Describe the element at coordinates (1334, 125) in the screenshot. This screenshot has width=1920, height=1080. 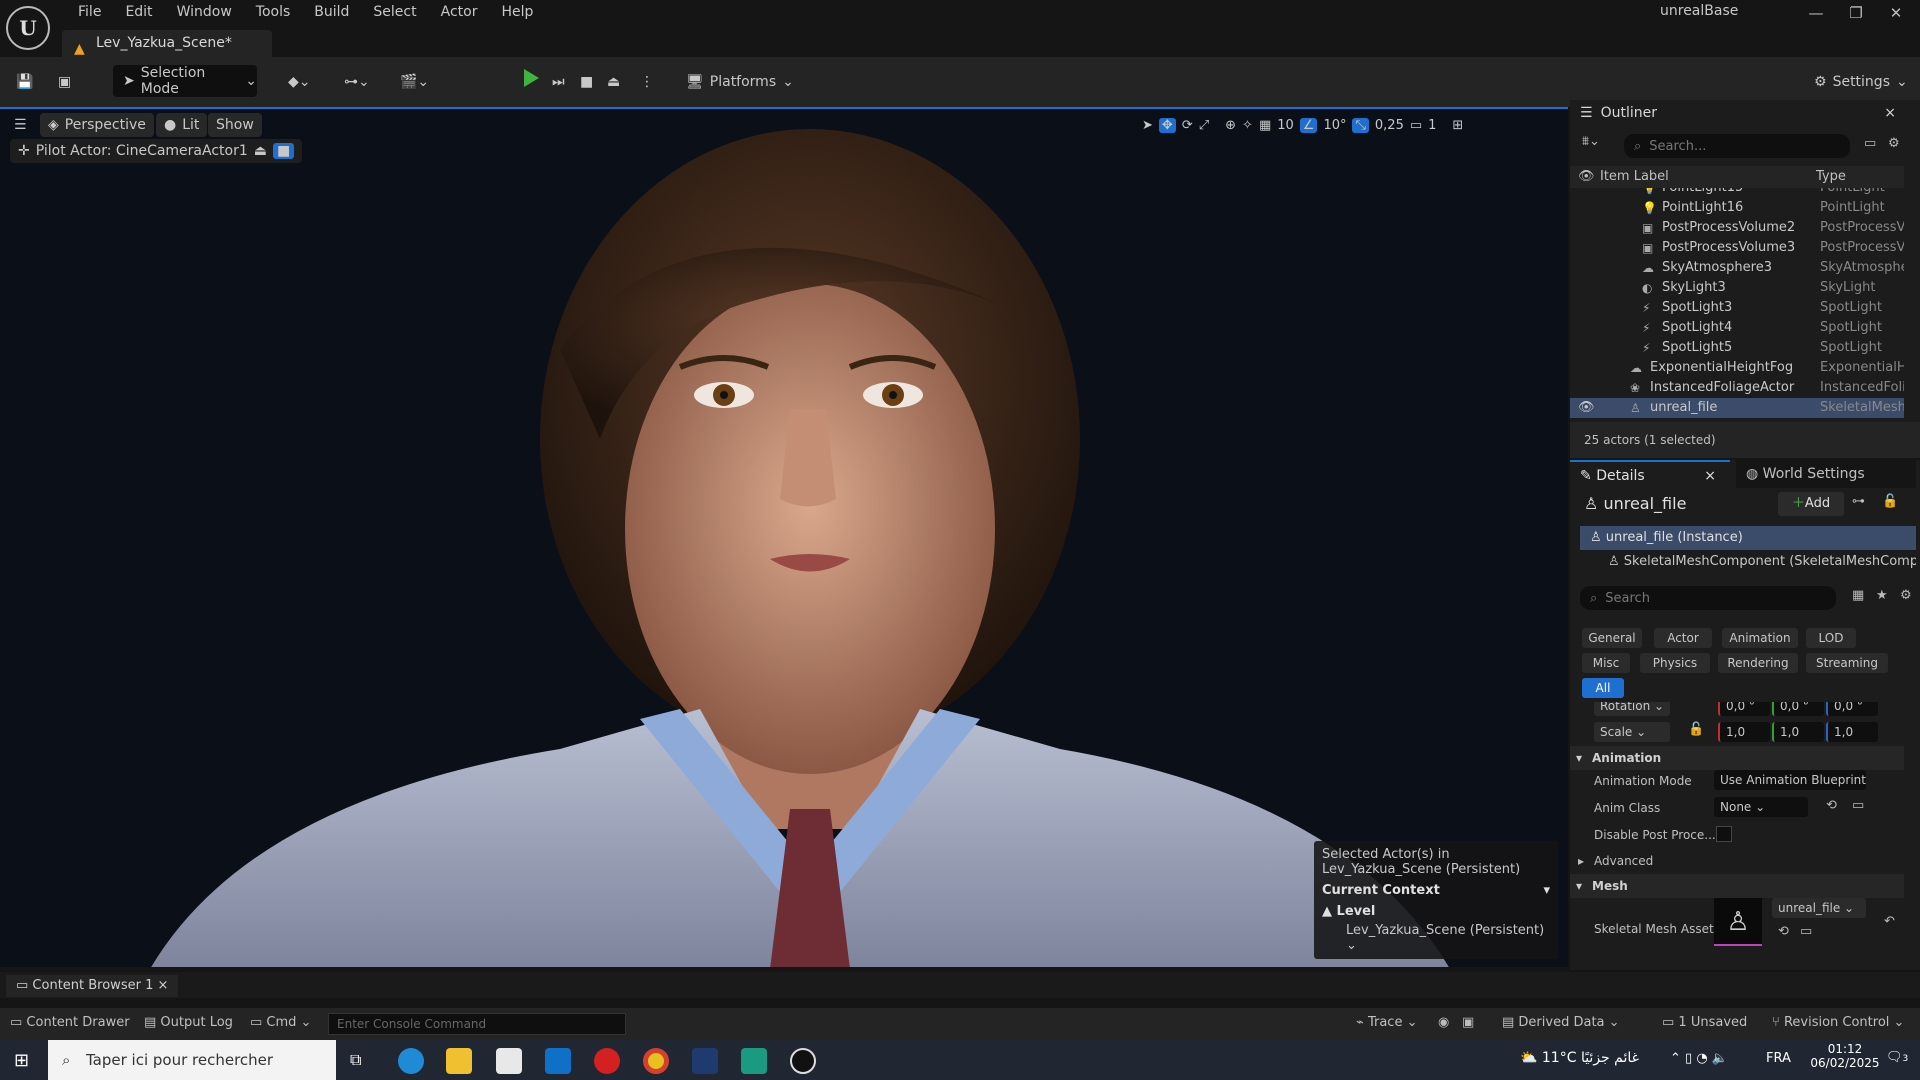
I see `angle-value: 10°` at that location.